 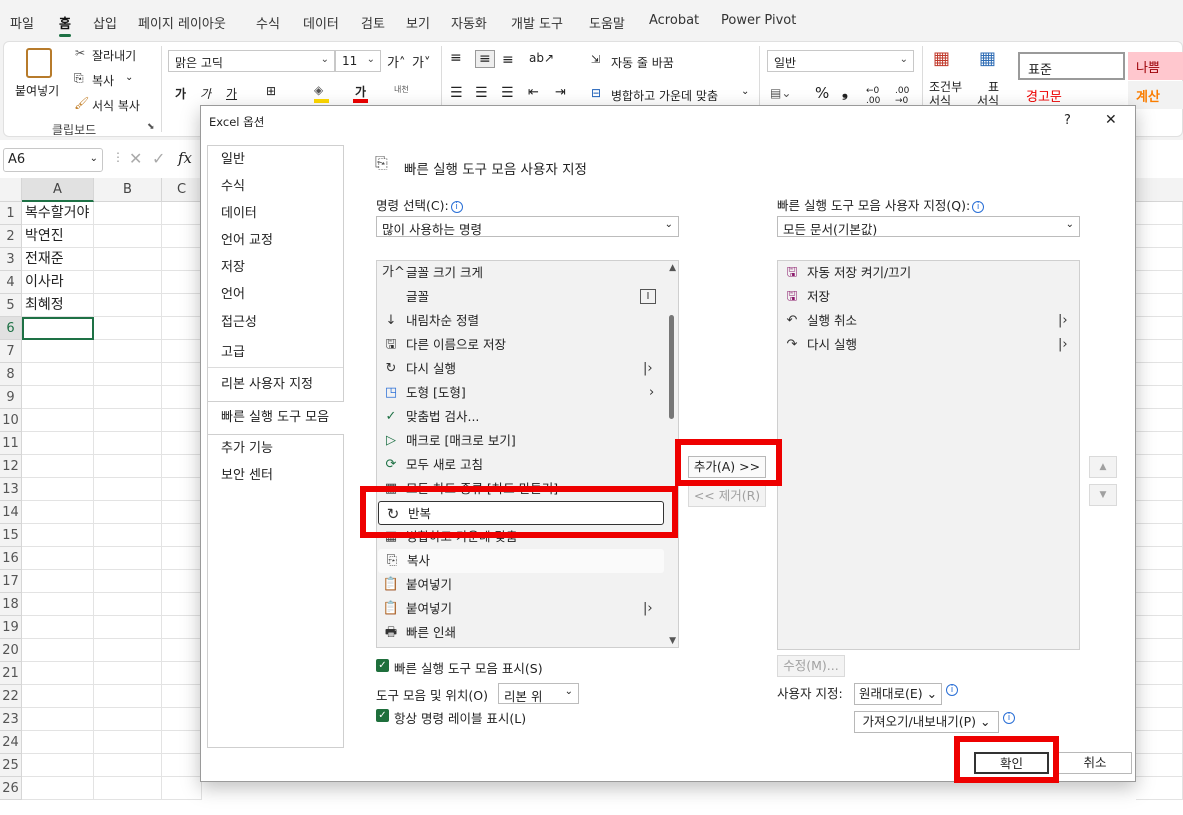 What do you see at coordinates (522, 369) in the screenshot?
I see `list-item: ↻ 다시 실행 |›` at bounding box center [522, 369].